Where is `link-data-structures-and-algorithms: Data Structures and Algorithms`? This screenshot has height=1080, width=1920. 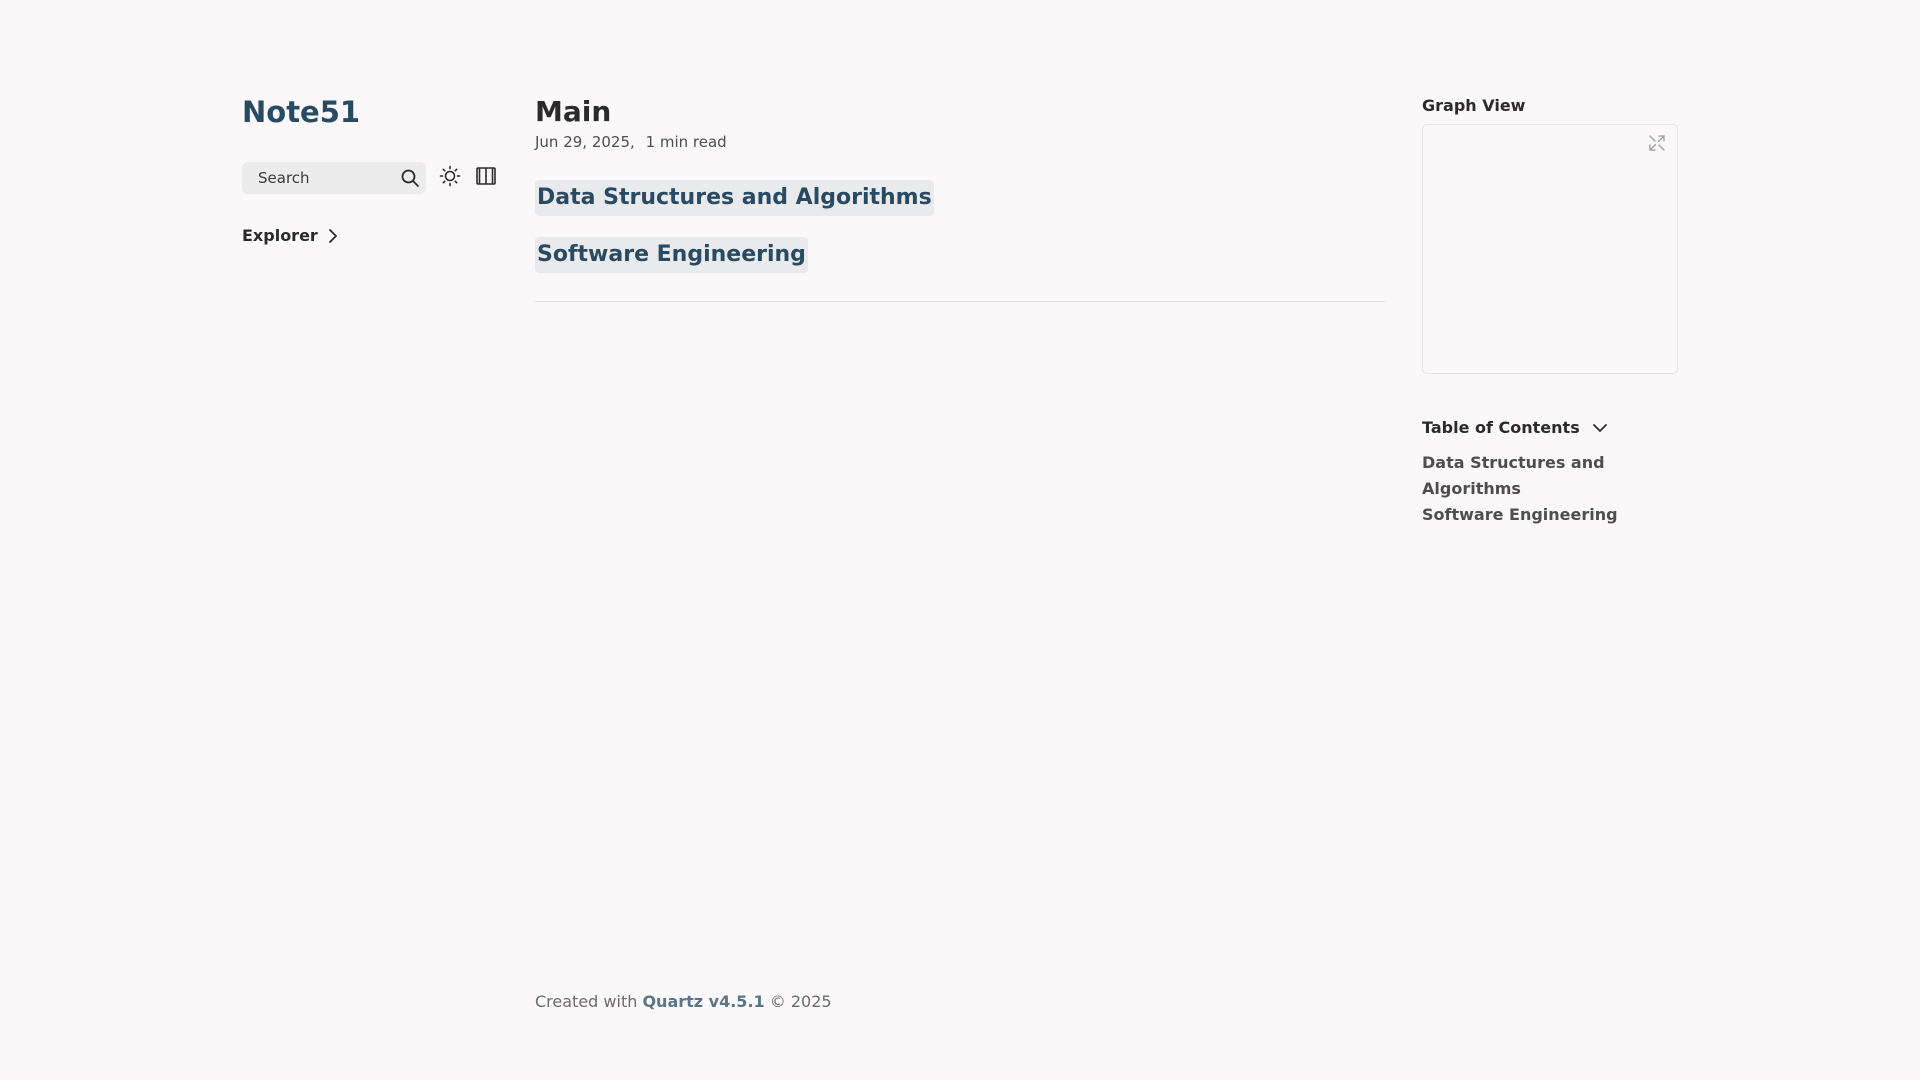 link-data-structures-and-algorithms: Data Structures and Algorithms is located at coordinates (734, 198).